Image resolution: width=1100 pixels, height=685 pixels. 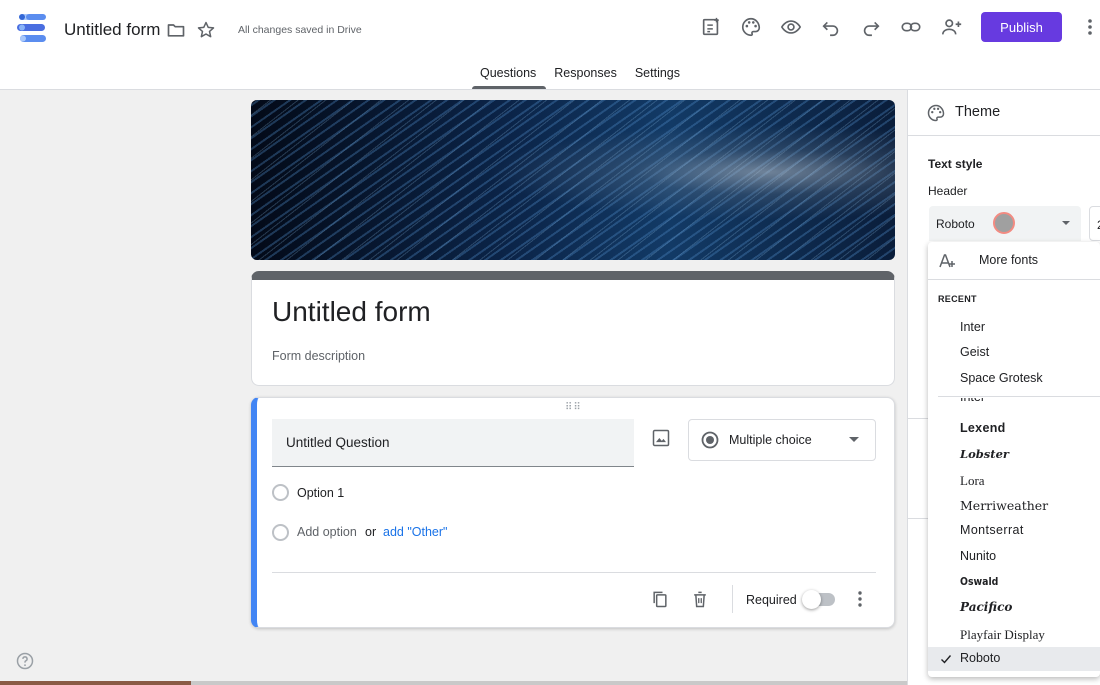 I want to click on font-option-geist: Geist, so click(x=974, y=352).